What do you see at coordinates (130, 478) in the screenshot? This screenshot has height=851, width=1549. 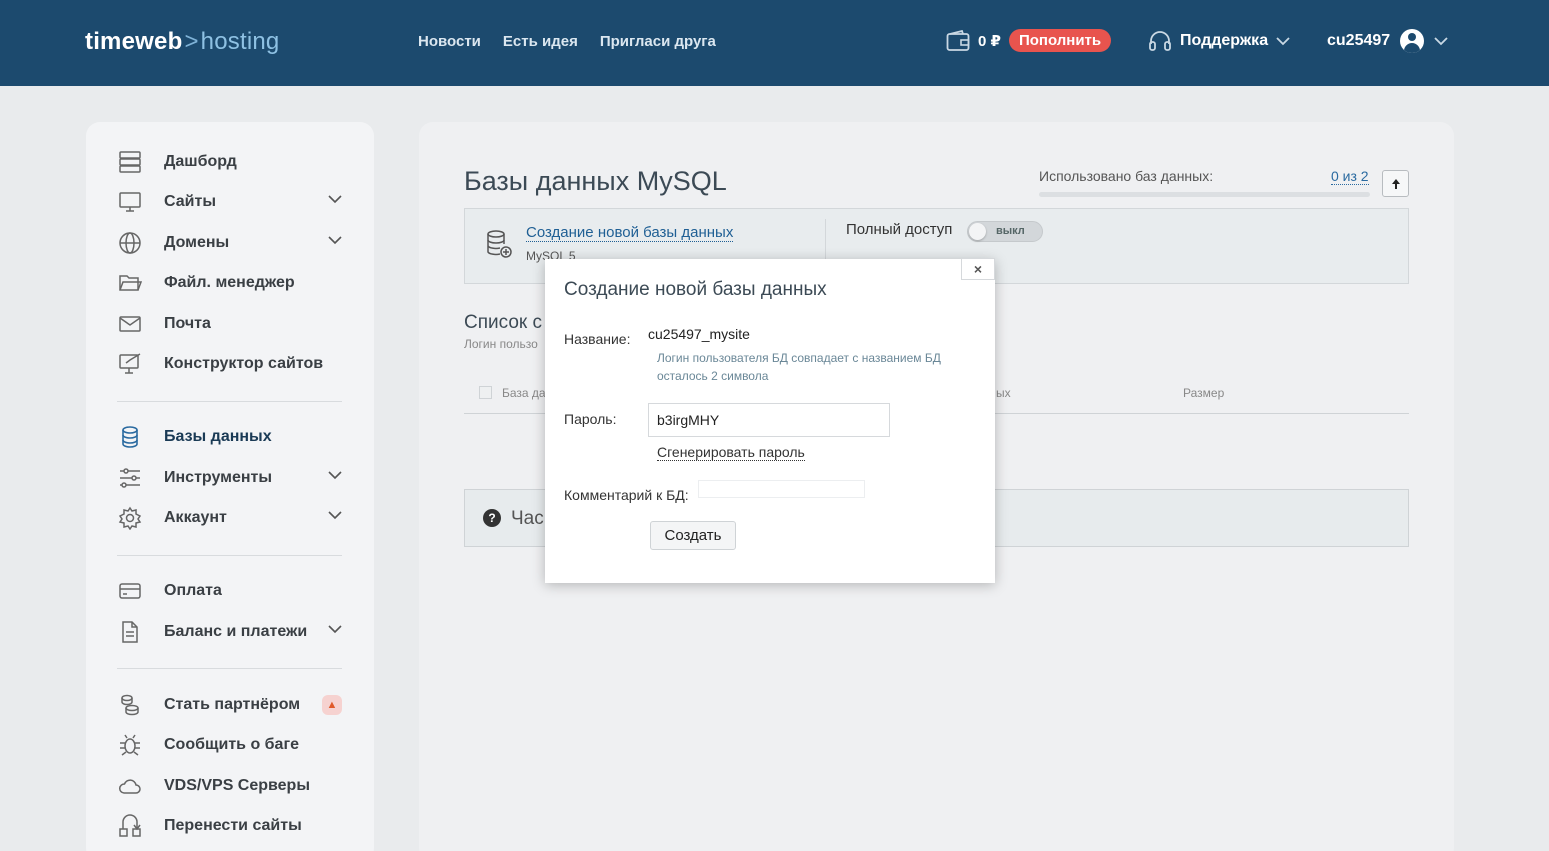 I see `sliders-icon` at bounding box center [130, 478].